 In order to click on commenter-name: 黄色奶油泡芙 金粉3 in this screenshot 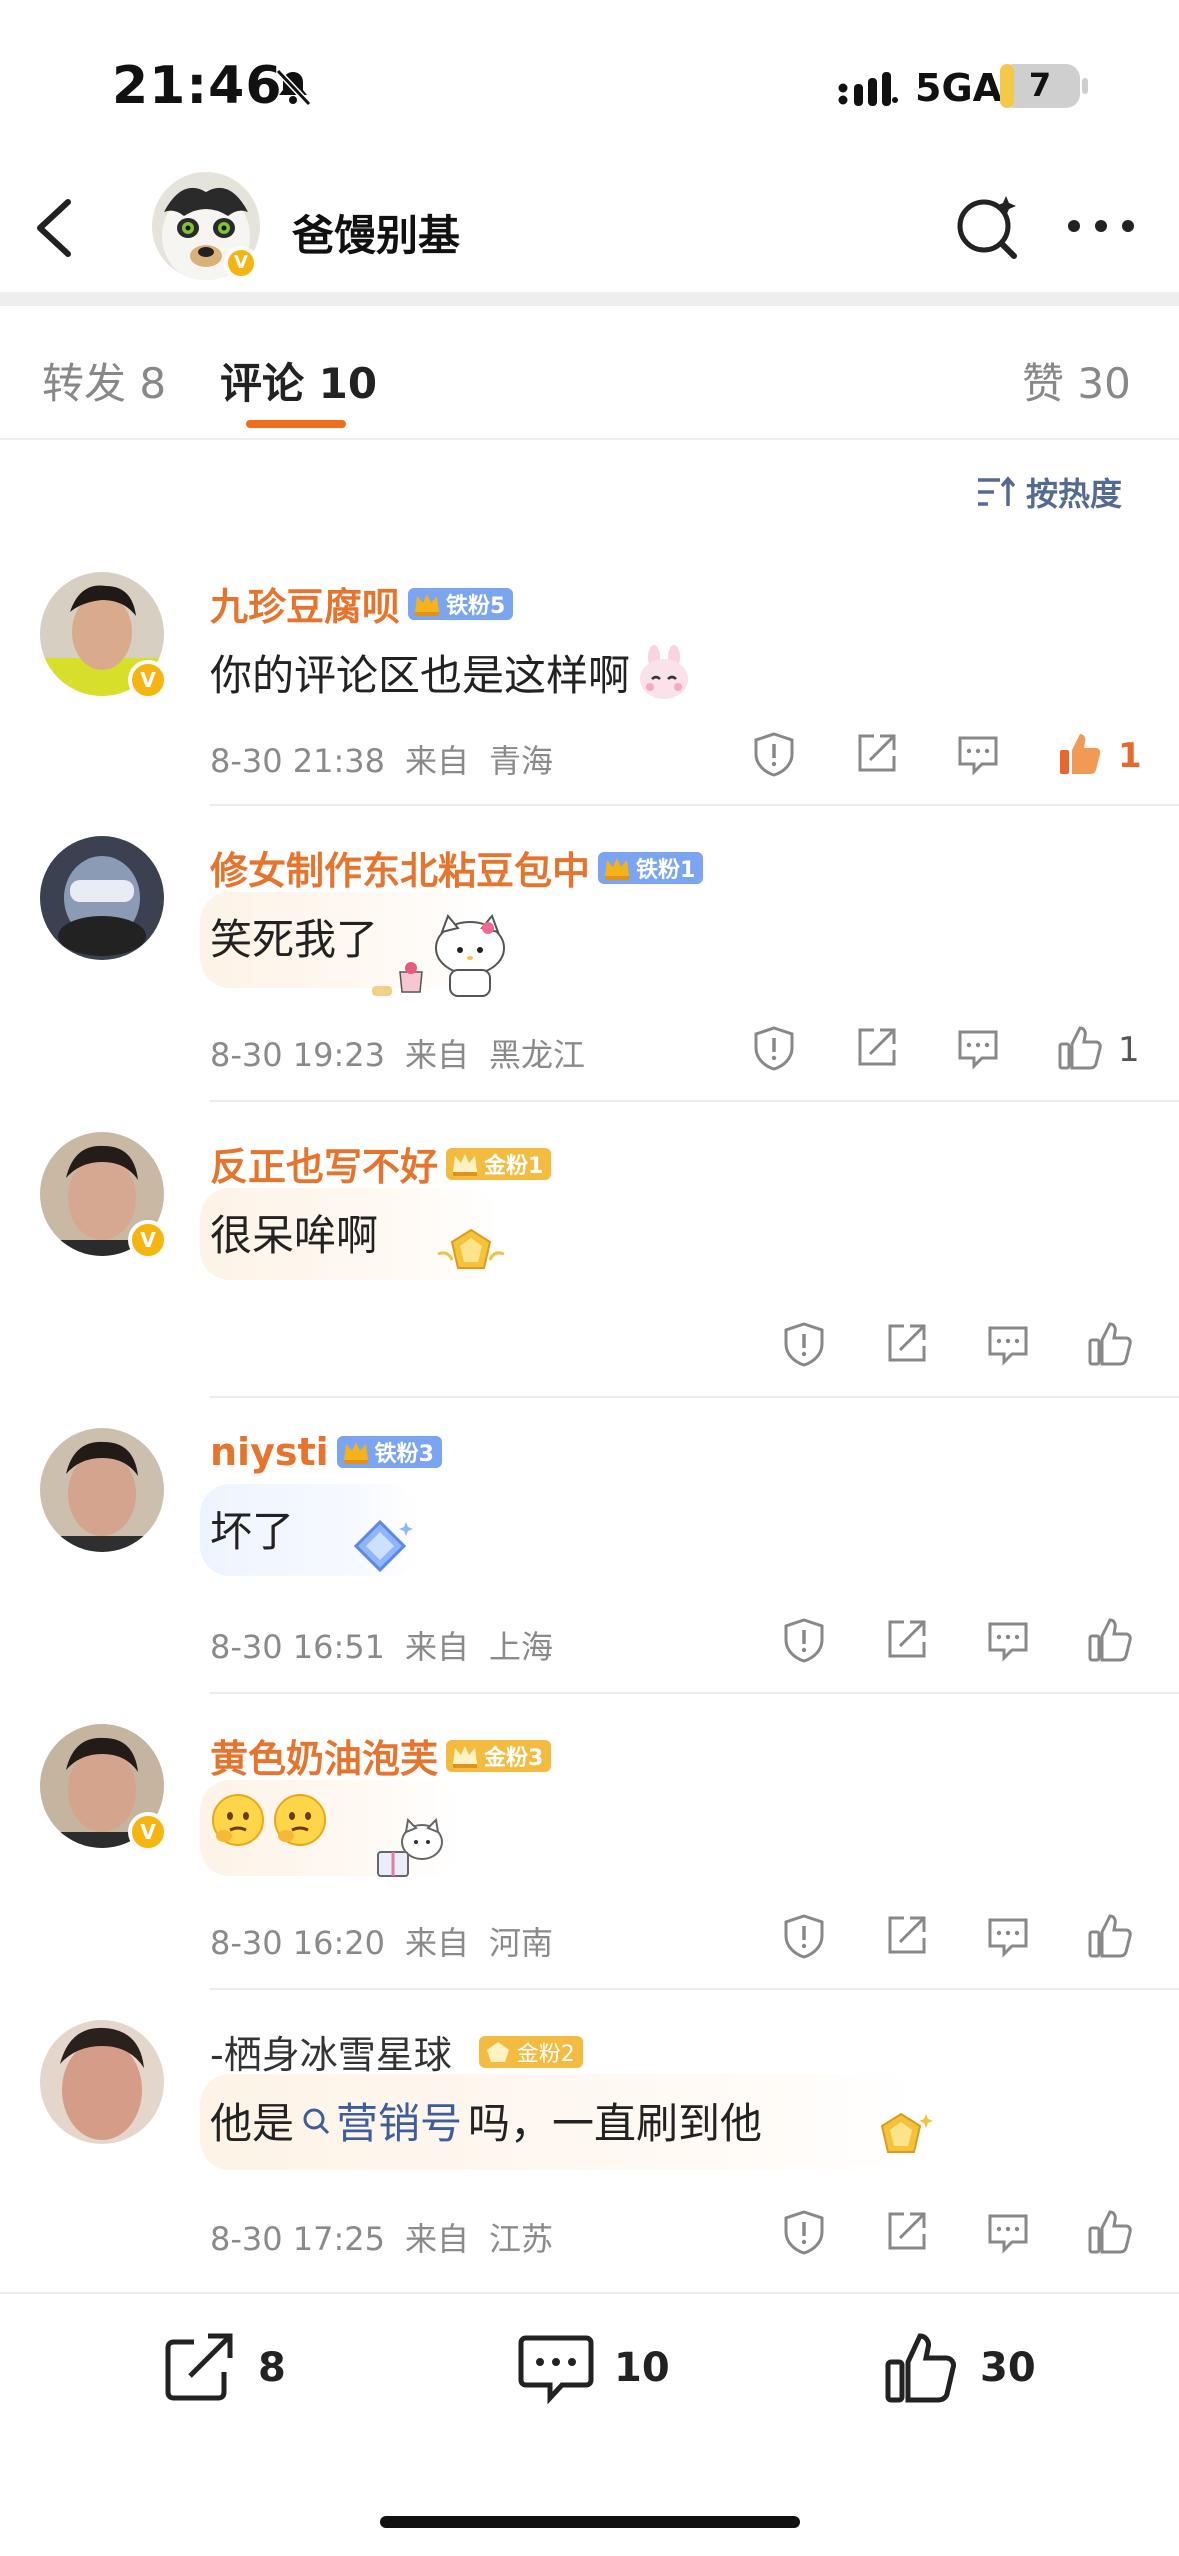, I will do `click(381, 1755)`.